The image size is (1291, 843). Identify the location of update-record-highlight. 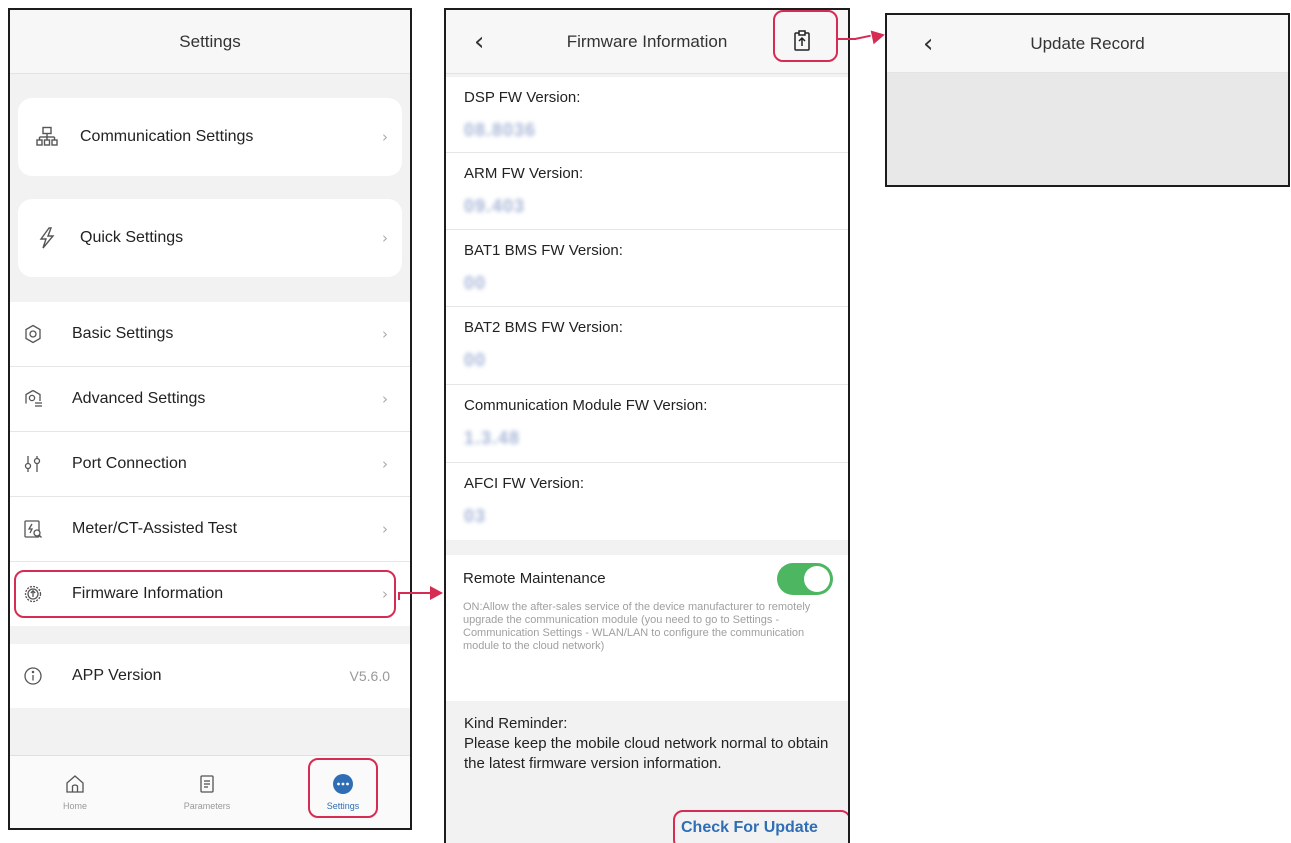
(805, 36).